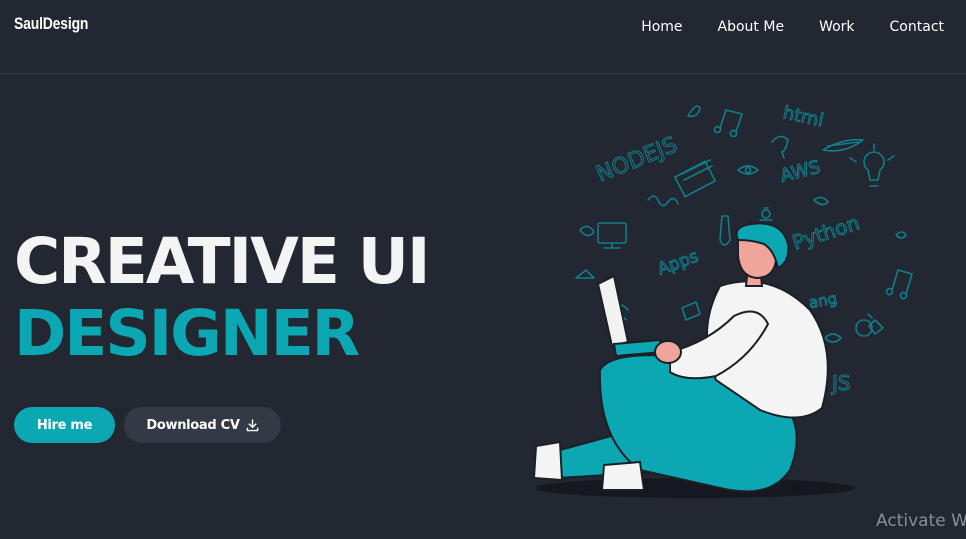  What do you see at coordinates (840, 383) in the screenshot?
I see `doodle-js: JS` at bounding box center [840, 383].